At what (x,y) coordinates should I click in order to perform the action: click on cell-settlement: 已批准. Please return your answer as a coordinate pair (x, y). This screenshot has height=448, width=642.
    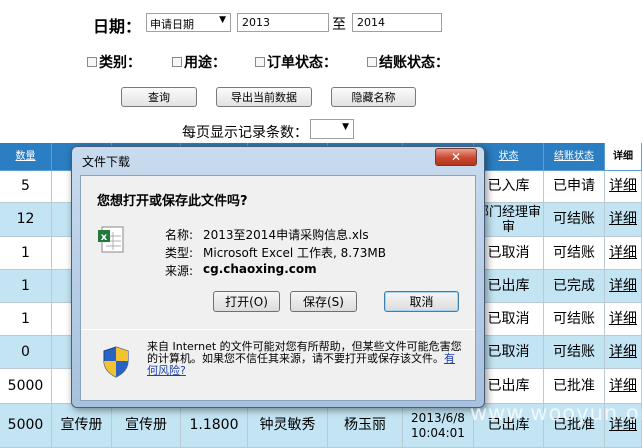
    Looking at the image, I should click on (574, 386).